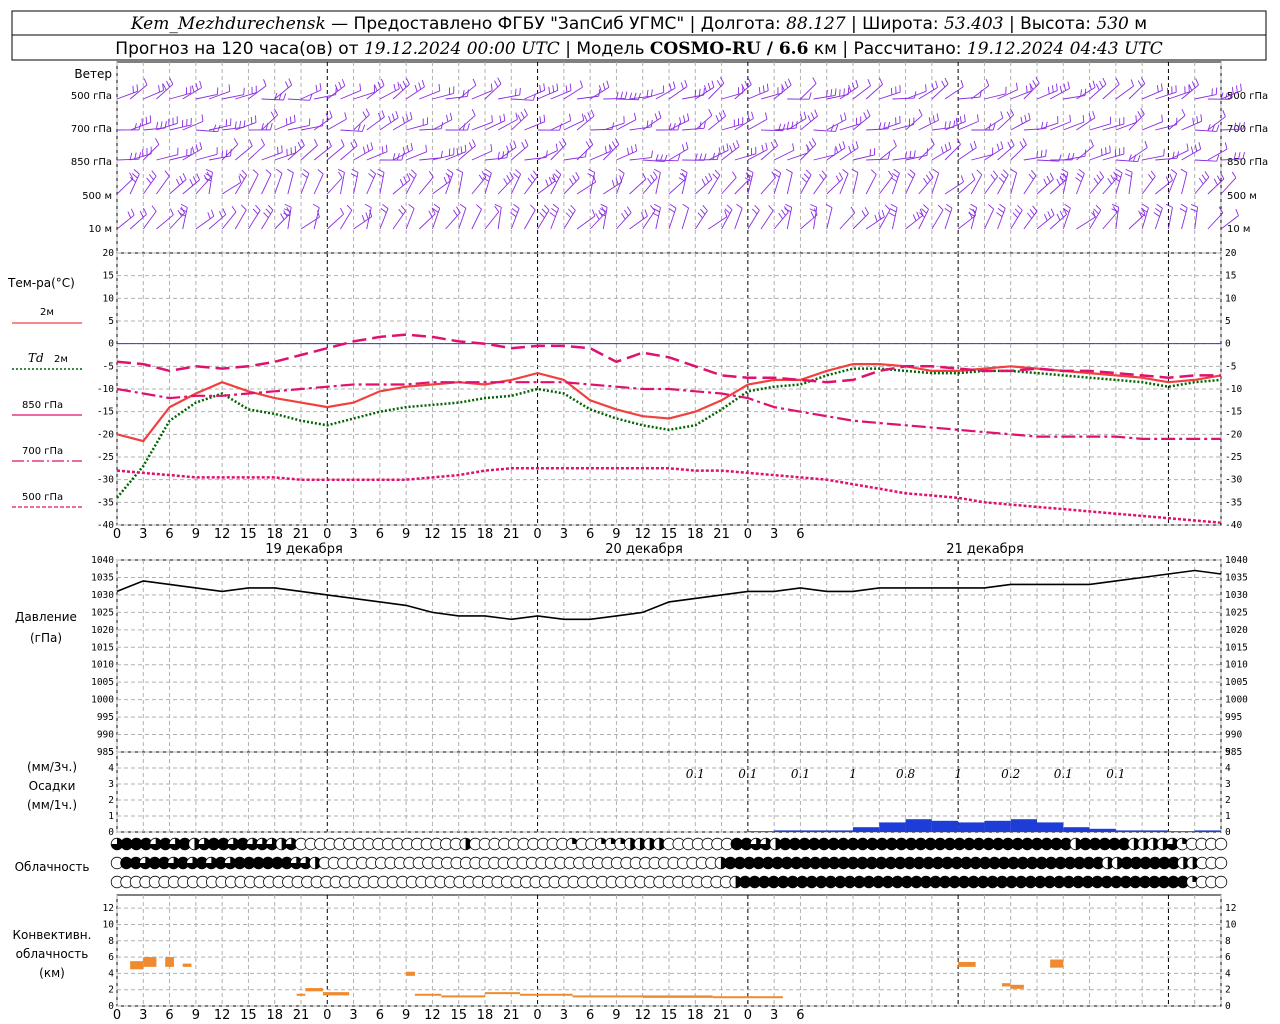  What do you see at coordinates (47, 312) in the screenshot?
I see `legend-2m-label: 2м` at bounding box center [47, 312].